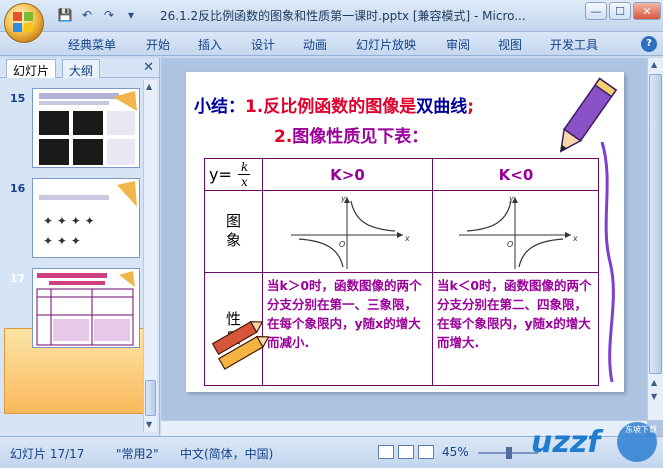 The width and height of the screenshot is (663, 468). I want to click on line1-highlight: 双曲线, so click(442, 107).